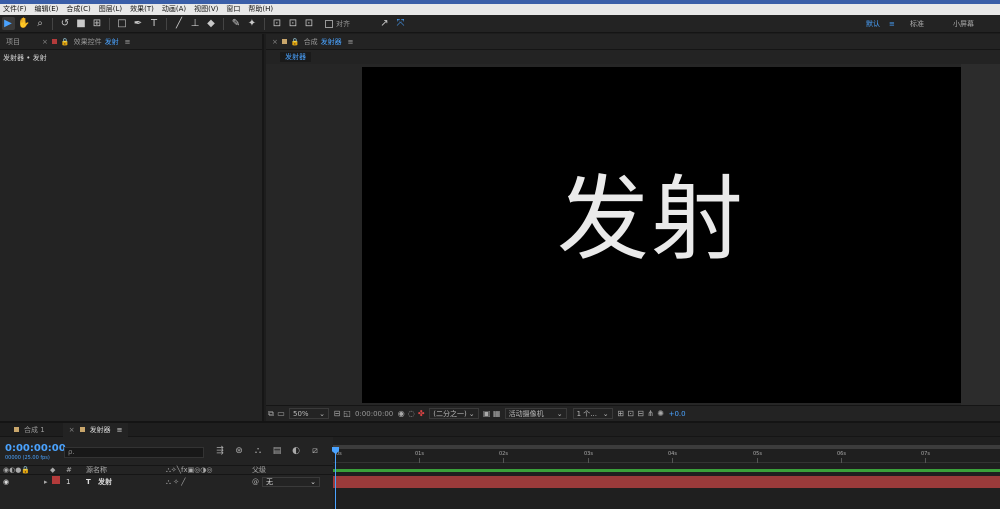 The image size is (1000, 509). I want to click on comp-flowchart-icon: ⇶, so click(220, 451).